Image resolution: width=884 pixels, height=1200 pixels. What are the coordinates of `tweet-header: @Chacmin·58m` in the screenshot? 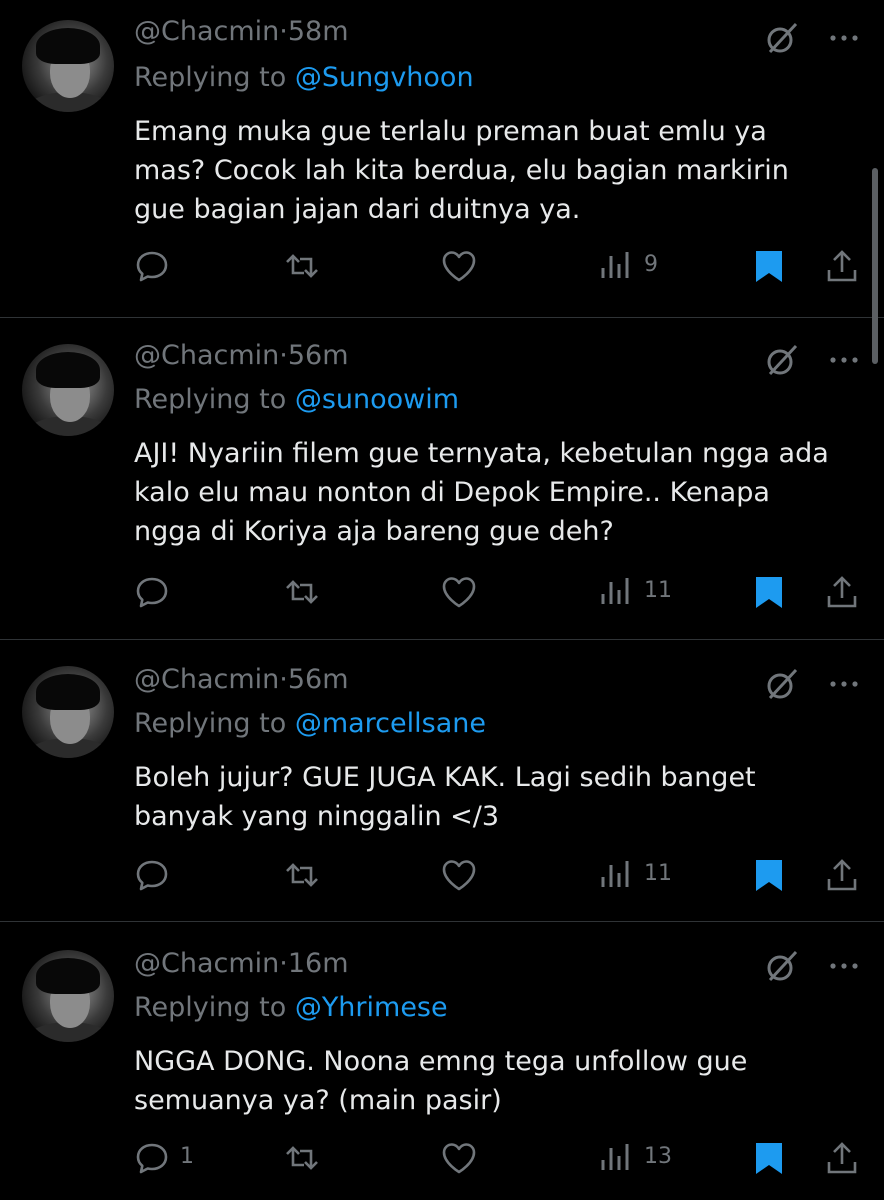 It's located at (241, 31).